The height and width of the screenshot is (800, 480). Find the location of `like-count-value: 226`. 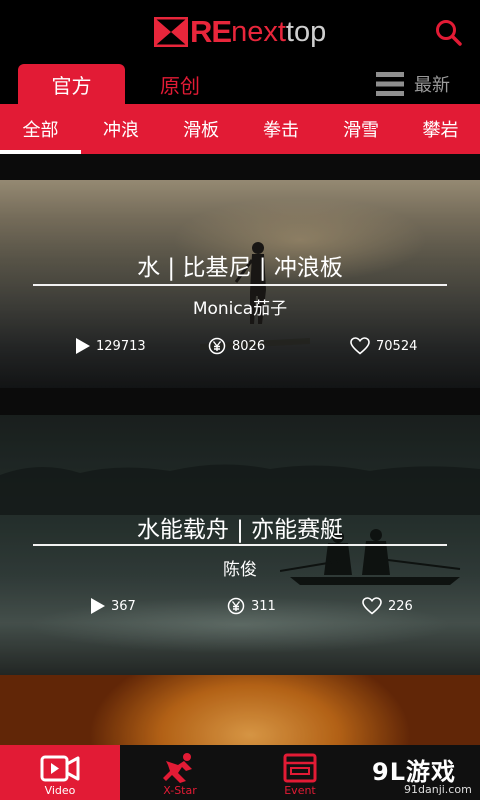

like-count-value: 226 is located at coordinates (400, 606).